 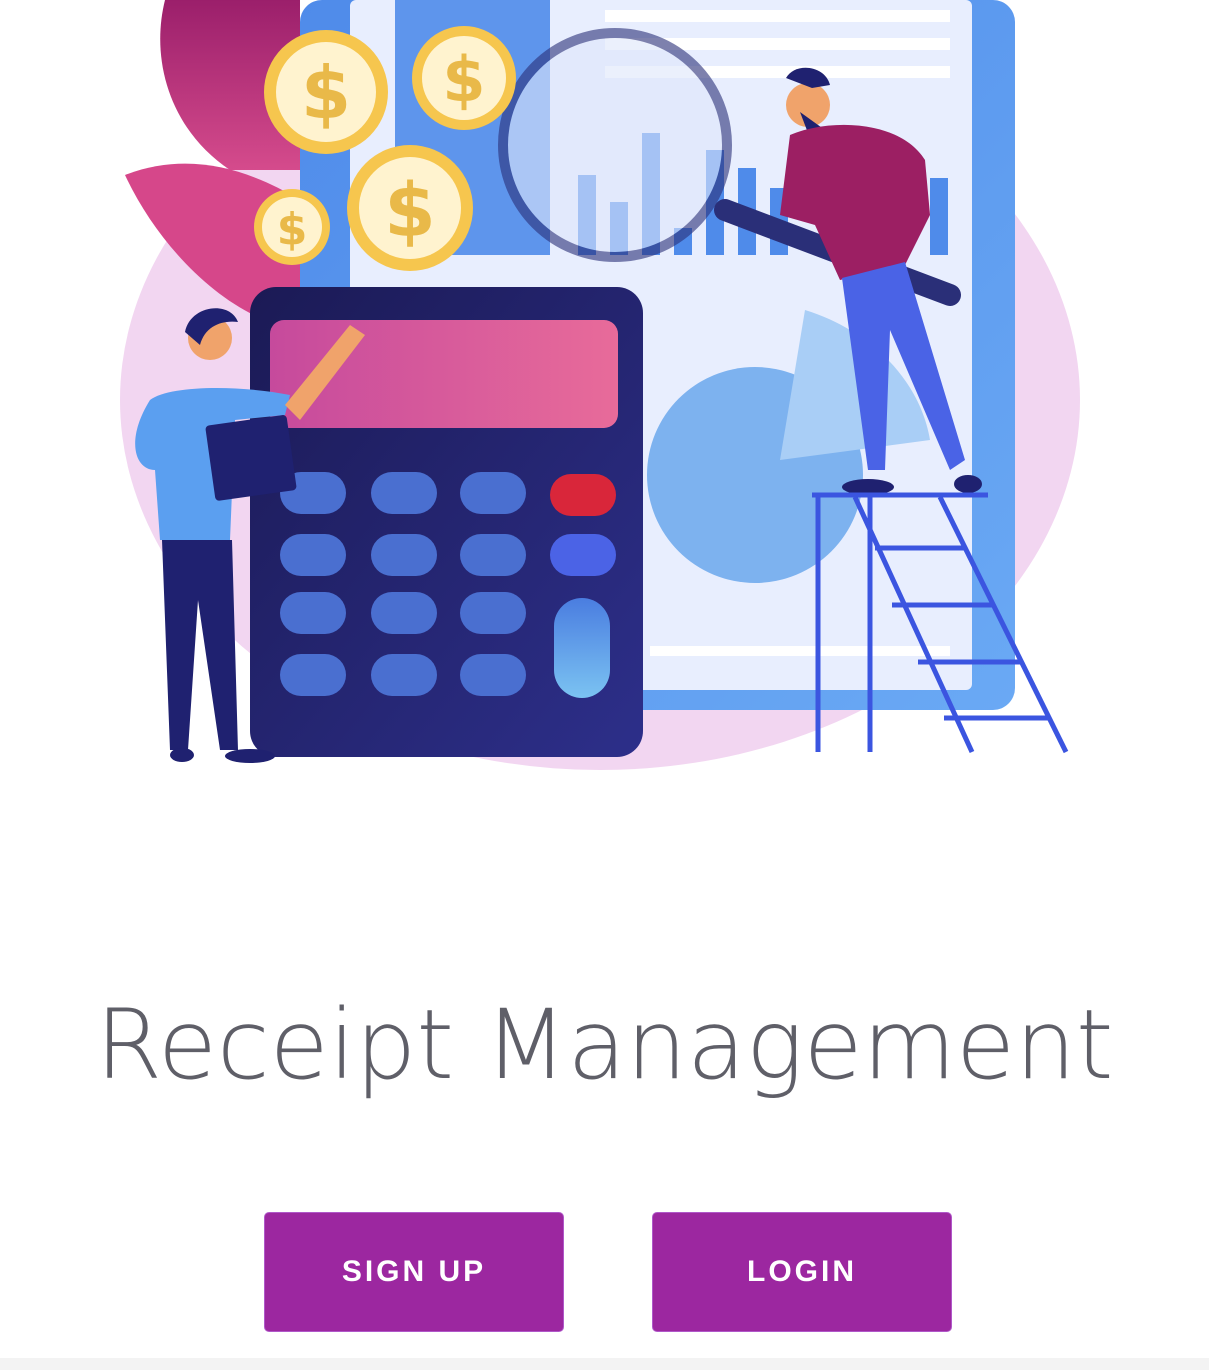 What do you see at coordinates (604, 1364) in the screenshot?
I see `bottom-divider` at bounding box center [604, 1364].